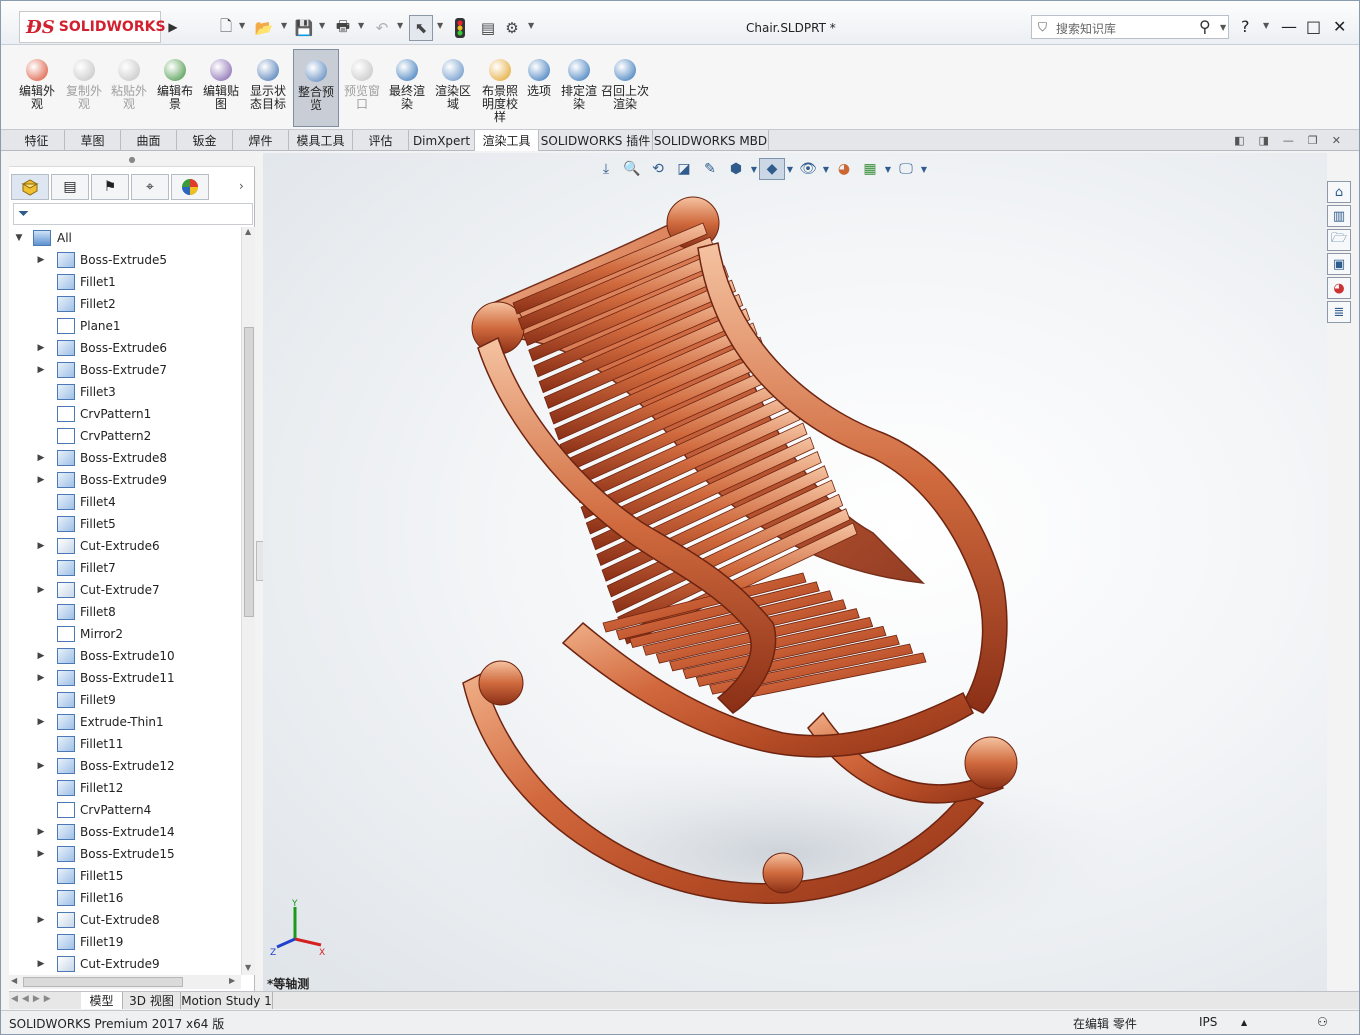  I want to click on cmd-button-12: 排定渲染, so click(579, 88).